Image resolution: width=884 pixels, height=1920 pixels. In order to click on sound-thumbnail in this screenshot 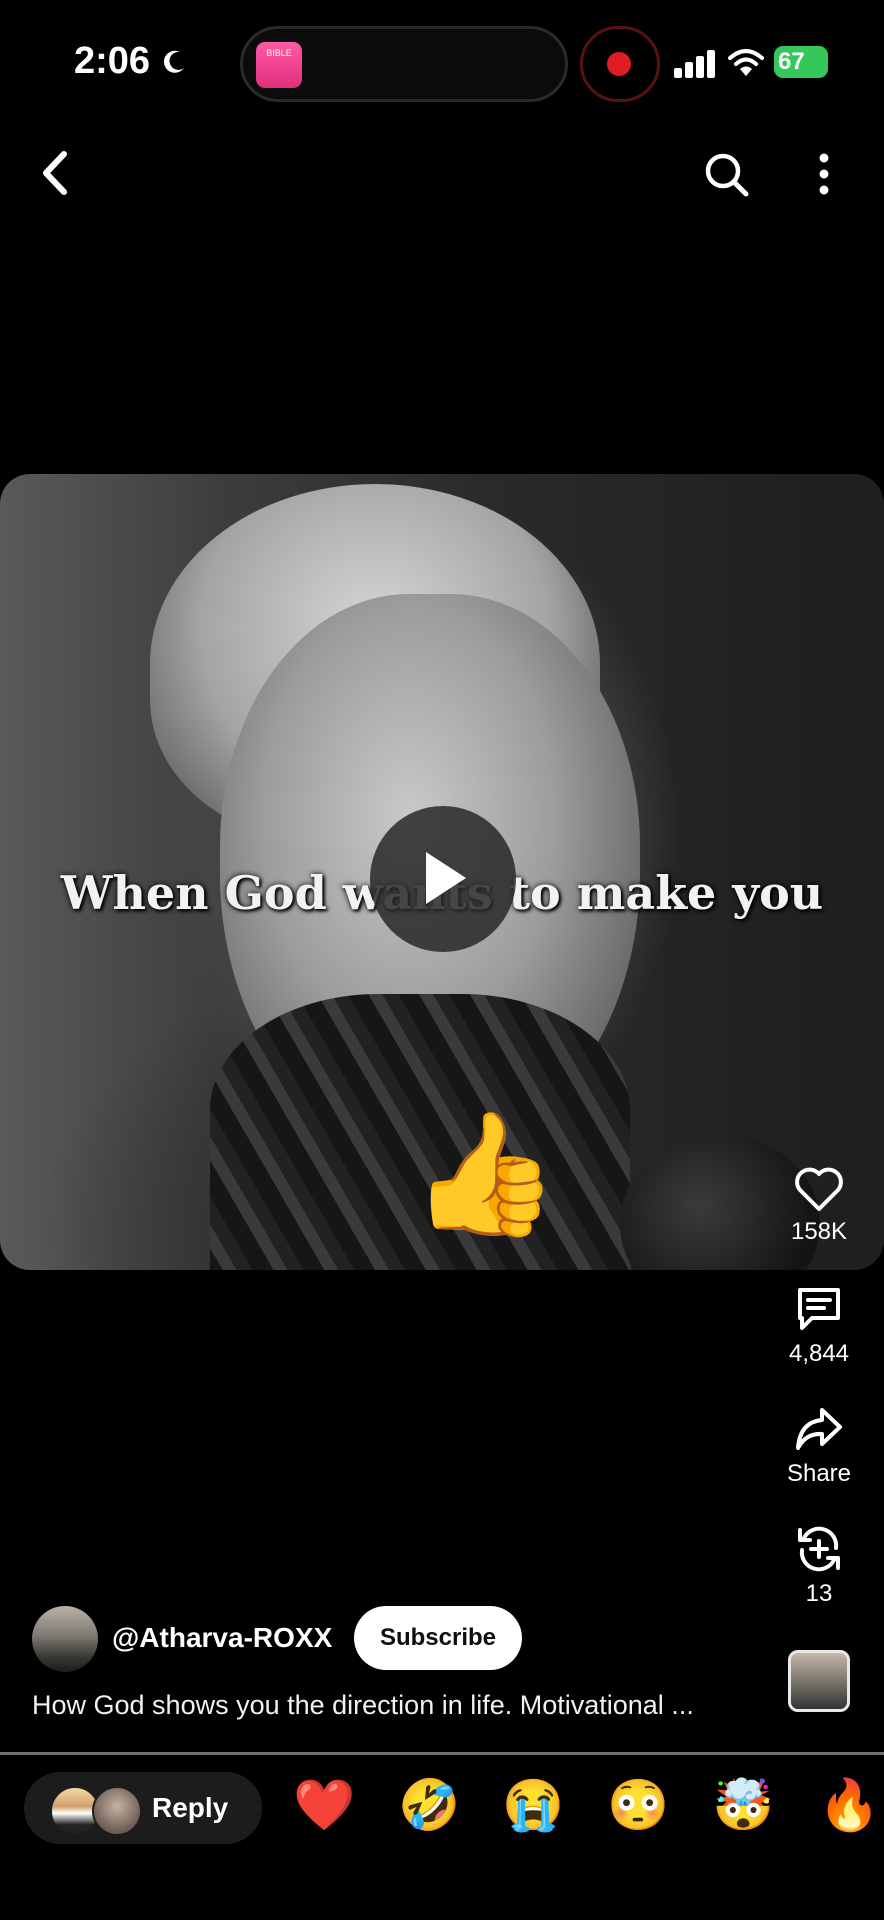, I will do `click(819, 1681)`.